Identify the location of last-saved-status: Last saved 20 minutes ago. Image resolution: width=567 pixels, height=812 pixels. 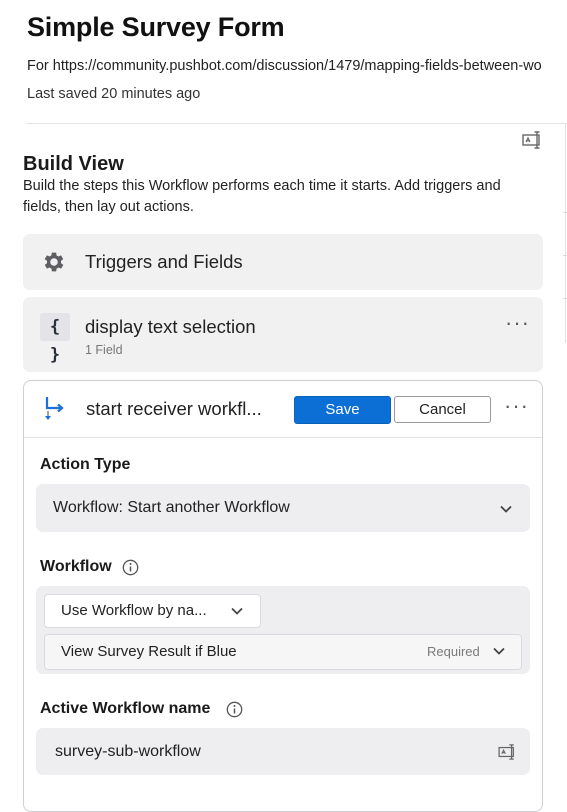
(114, 94).